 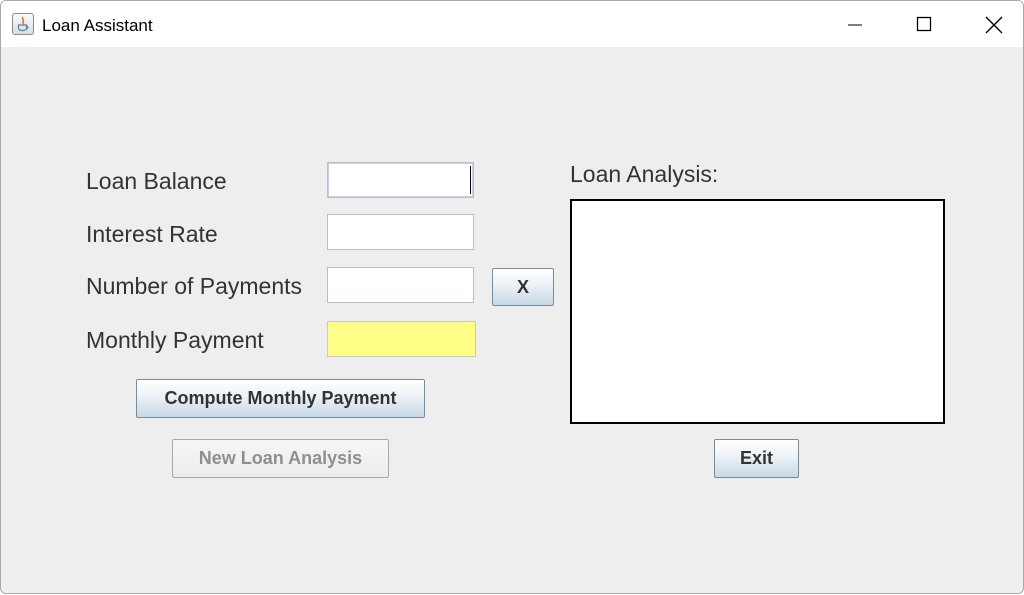 I want to click on new-loan-analysis-button: New Loan Analysis, so click(x=280, y=458).